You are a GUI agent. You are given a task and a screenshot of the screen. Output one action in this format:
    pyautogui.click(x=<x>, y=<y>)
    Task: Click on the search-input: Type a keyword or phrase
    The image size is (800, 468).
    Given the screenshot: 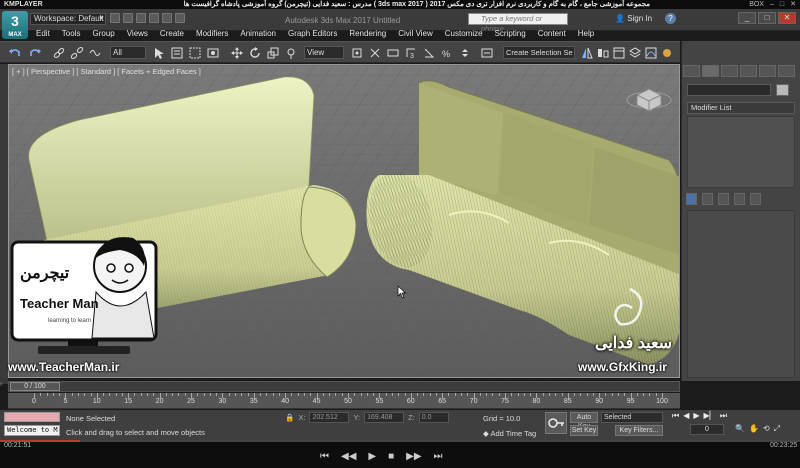 What is the action you would take?
    pyautogui.click(x=518, y=23)
    